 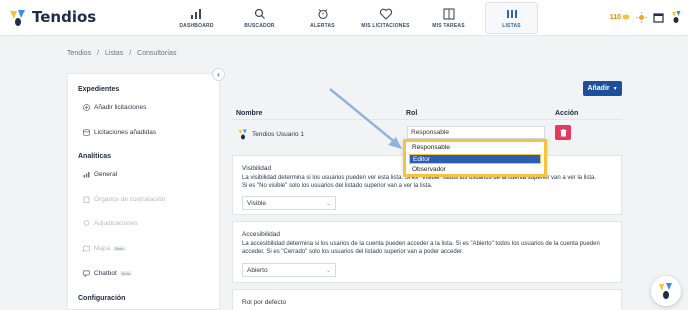 I want to click on dropdown-option-responsable: Responsable, so click(x=475, y=148).